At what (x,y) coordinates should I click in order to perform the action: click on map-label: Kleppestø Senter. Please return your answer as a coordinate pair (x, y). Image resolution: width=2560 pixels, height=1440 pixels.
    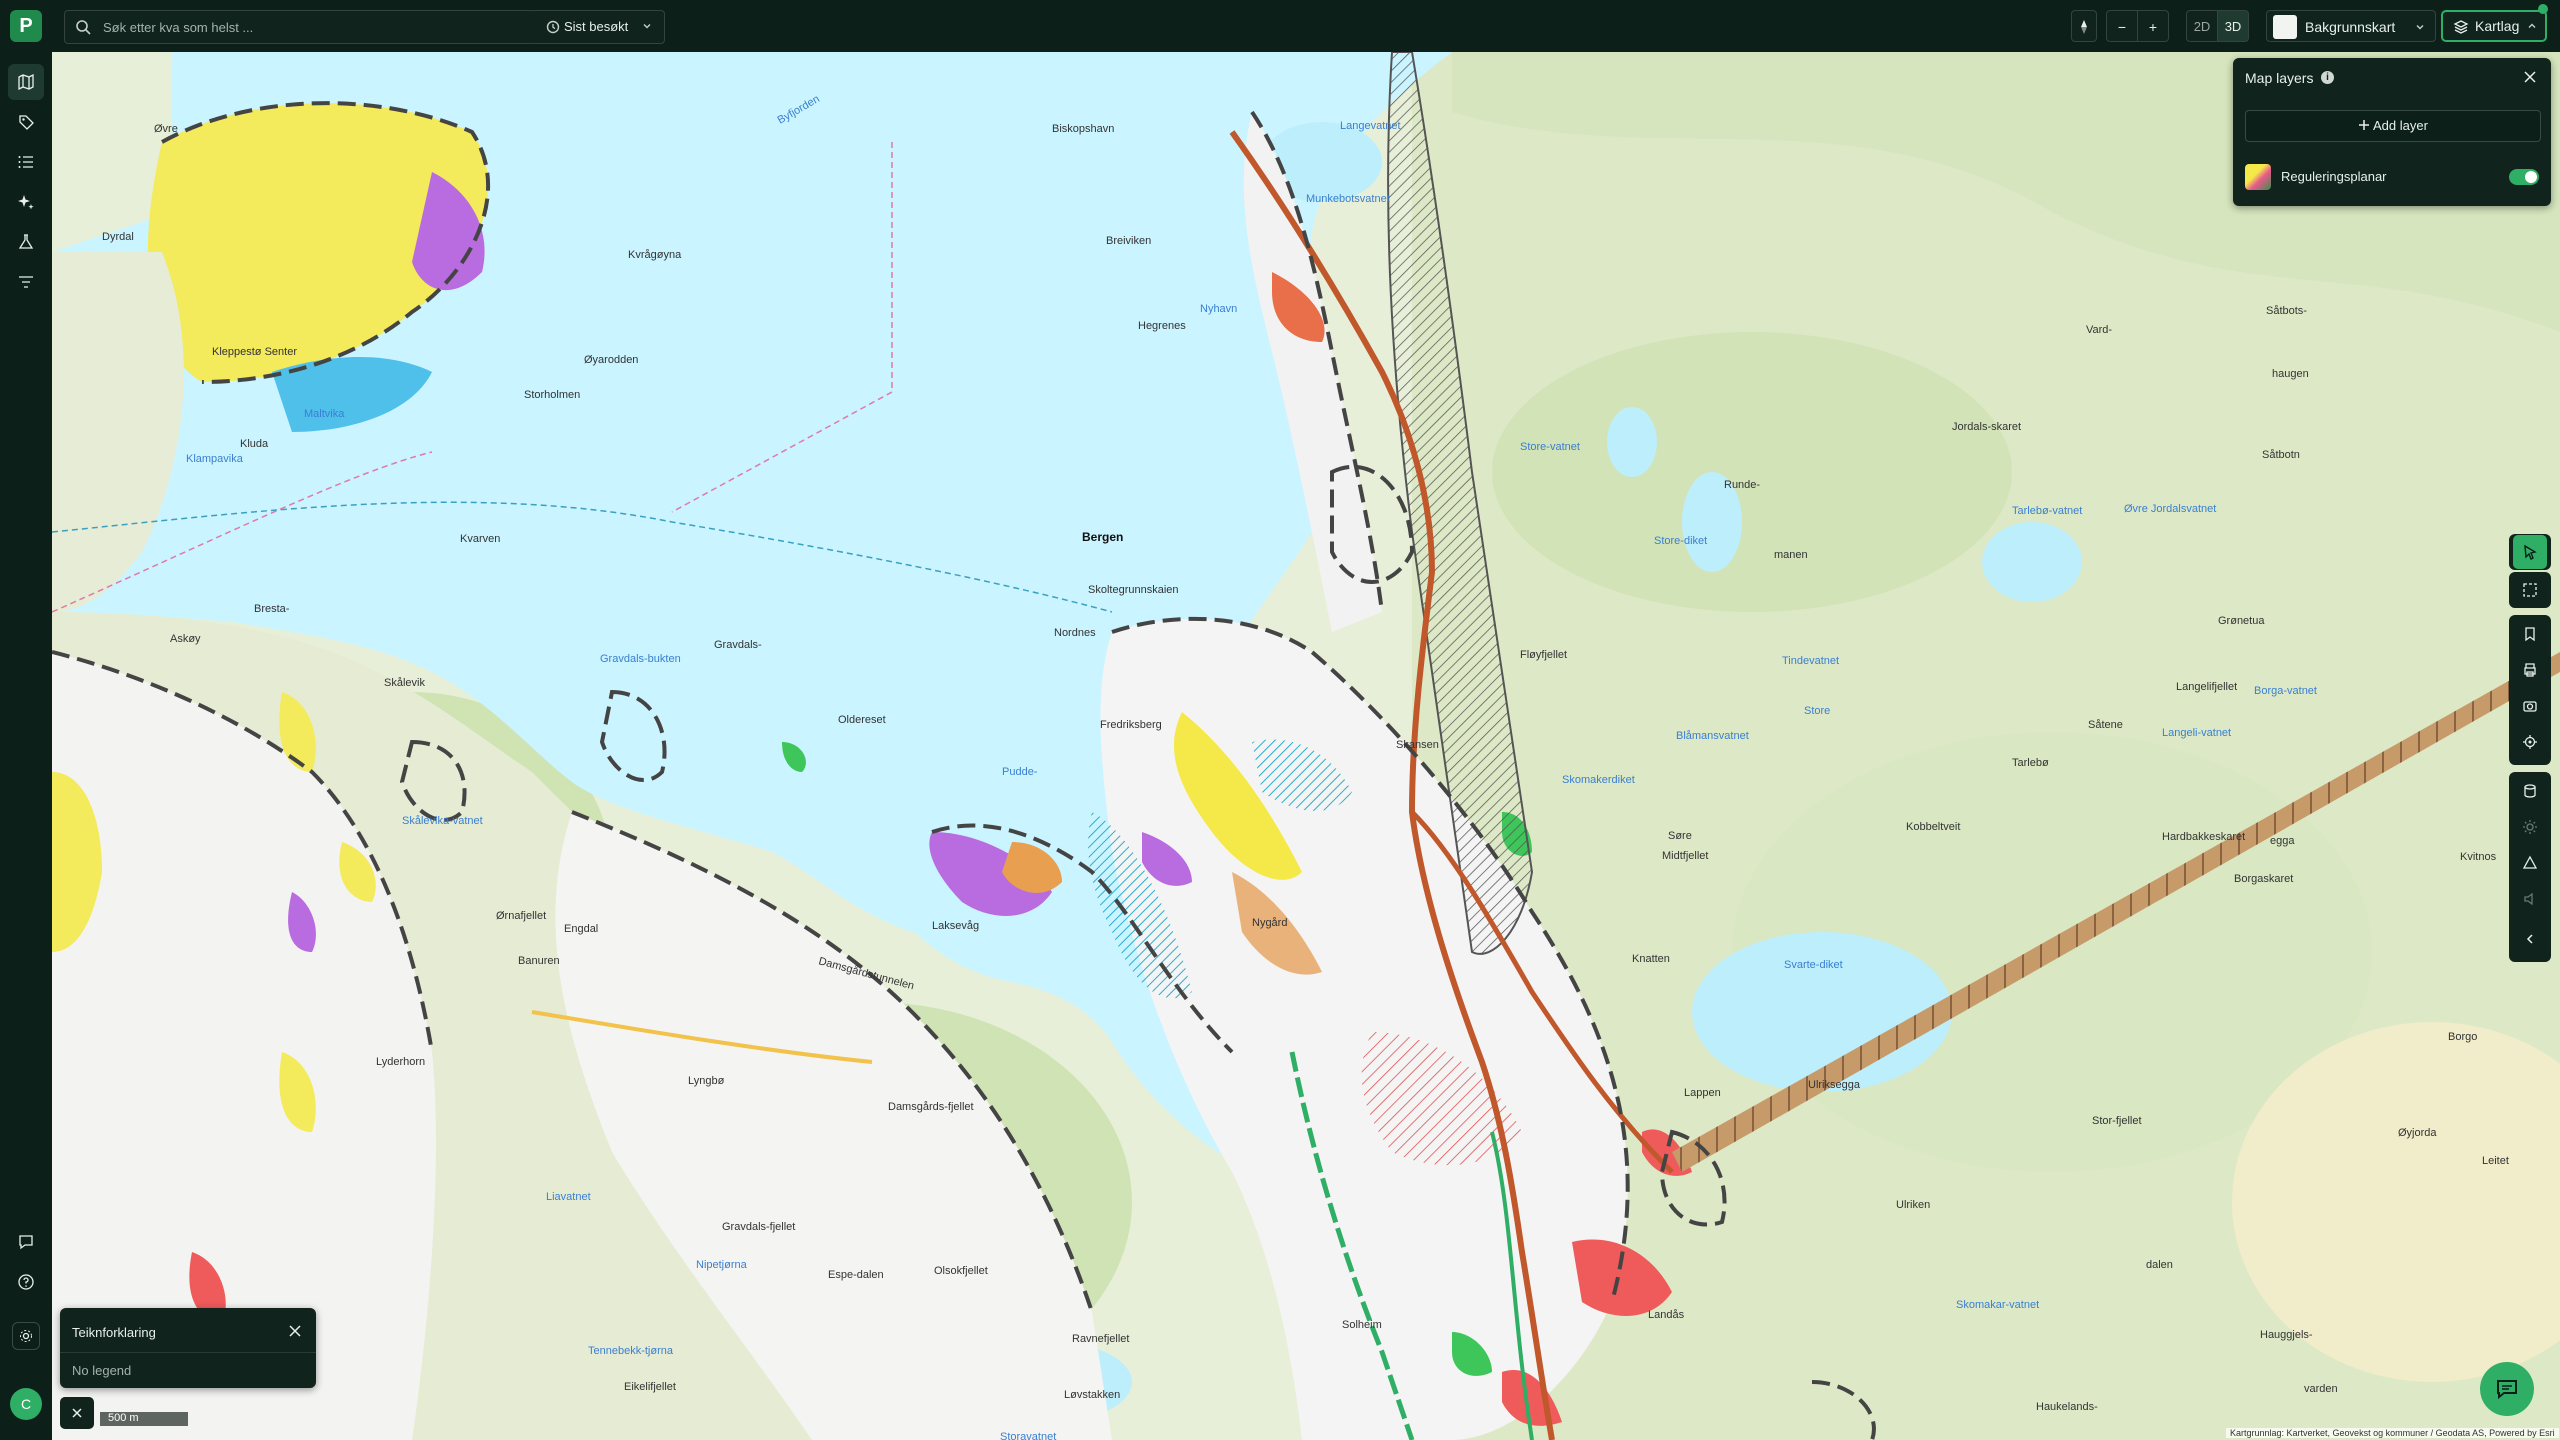
    Looking at the image, I should click on (254, 352).